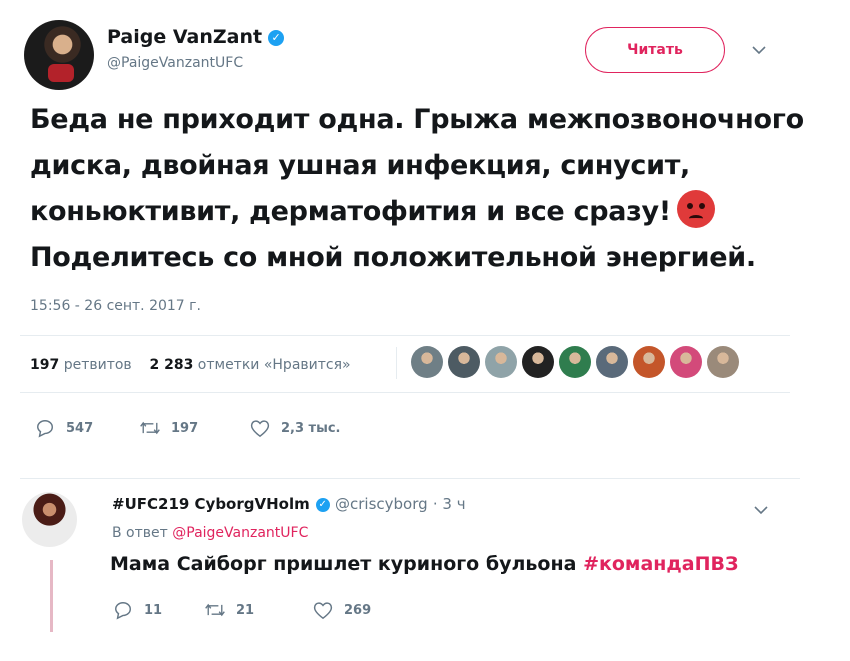  I want to click on reply-reply-action: 11, so click(158, 610).